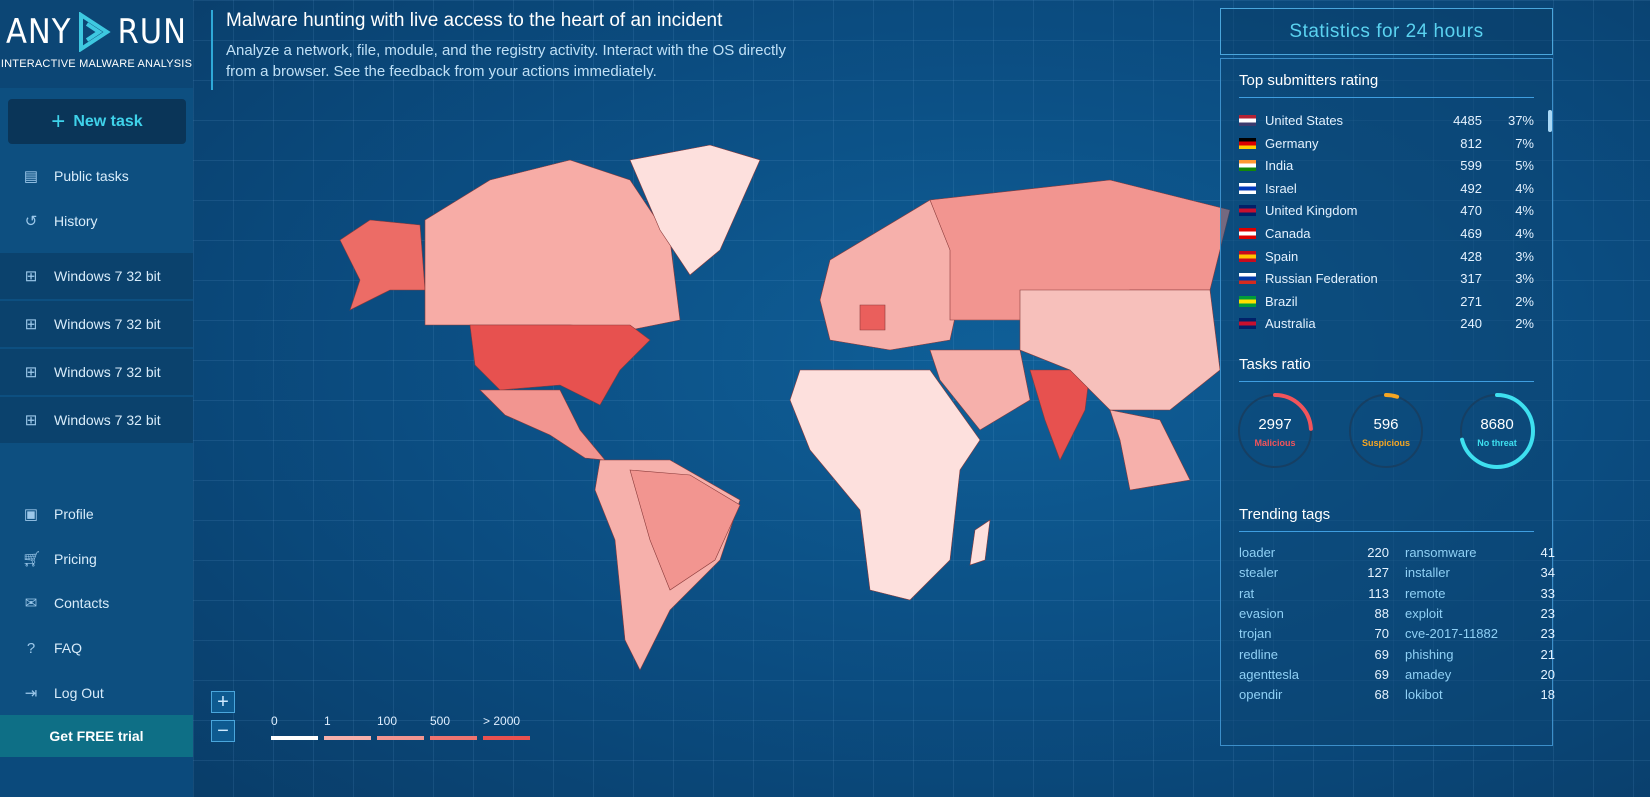  What do you see at coordinates (1480, 552) in the screenshot?
I see `tag-item: ransomware 41` at bounding box center [1480, 552].